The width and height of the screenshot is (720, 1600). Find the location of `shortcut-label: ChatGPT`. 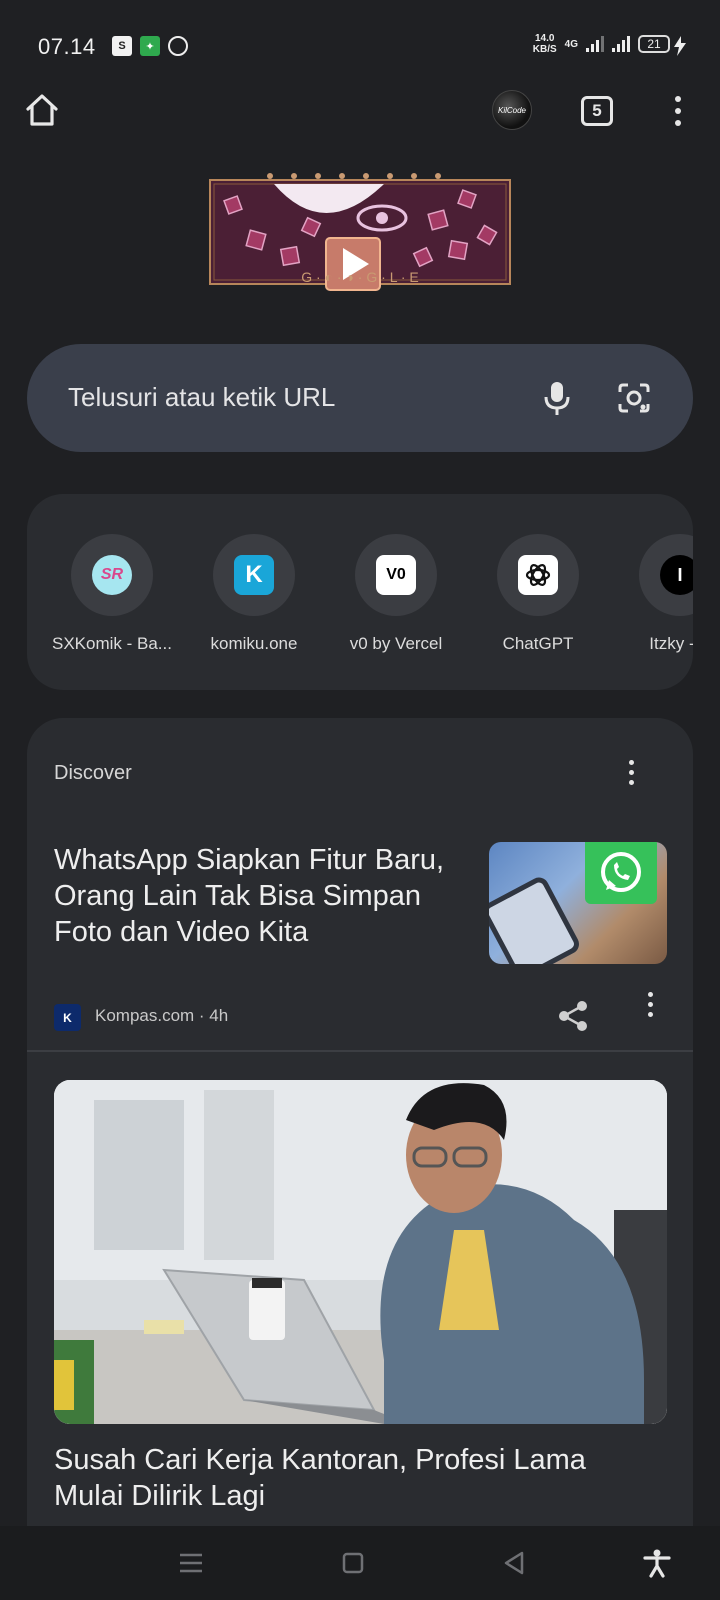

shortcut-label: ChatGPT is located at coordinates (538, 643).